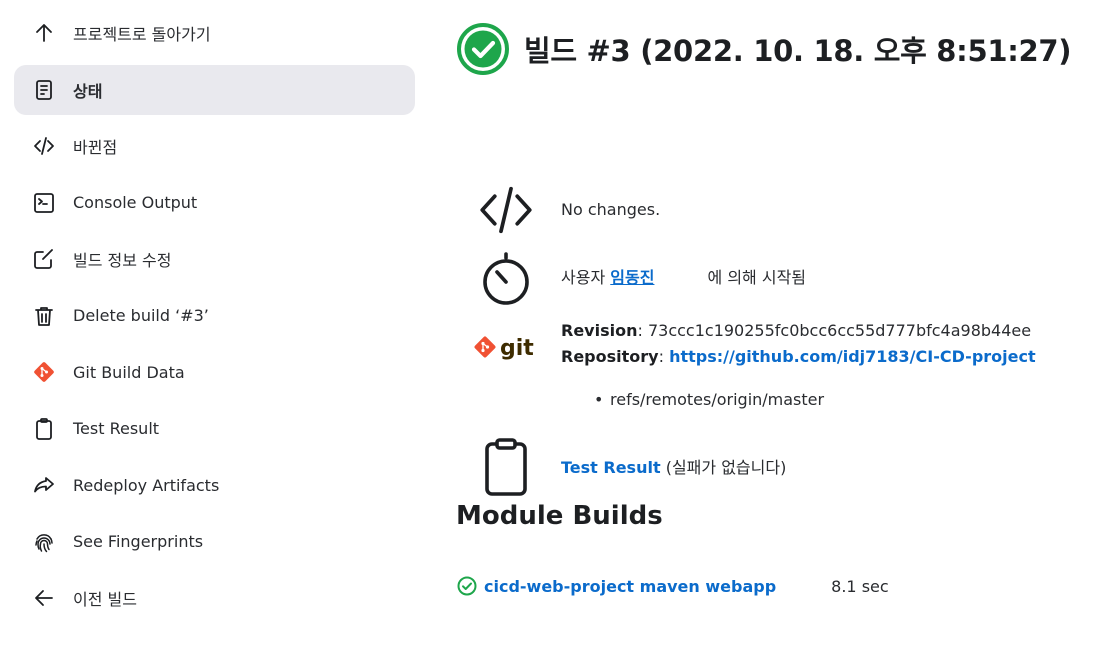  Describe the element at coordinates (506, 278) in the screenshot. I see `timer-icon` at that location.